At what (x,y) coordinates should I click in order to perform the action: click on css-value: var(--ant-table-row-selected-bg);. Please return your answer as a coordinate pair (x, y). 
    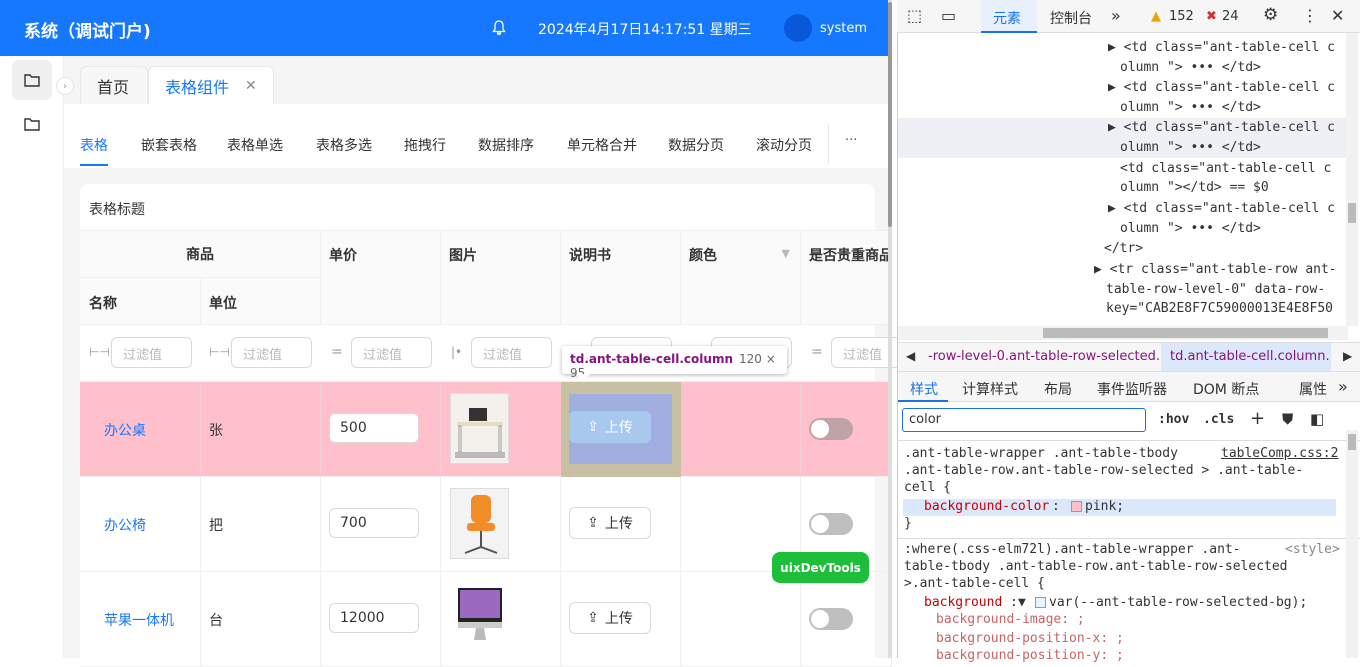
    Looking at the image, I should click on (1171, 602).